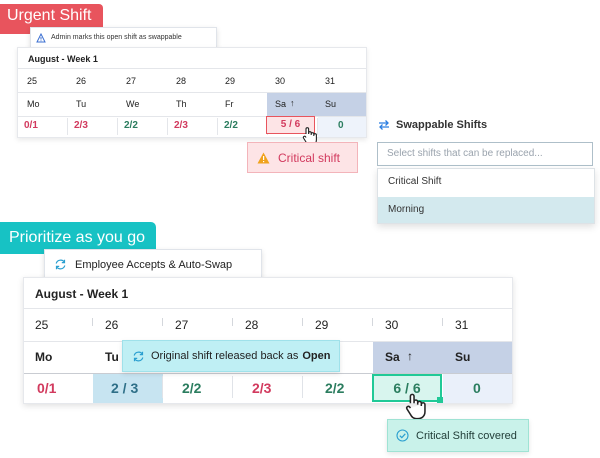 This screenshot has width=600, height=458. I want to click on info-icon, so click(41, 37).